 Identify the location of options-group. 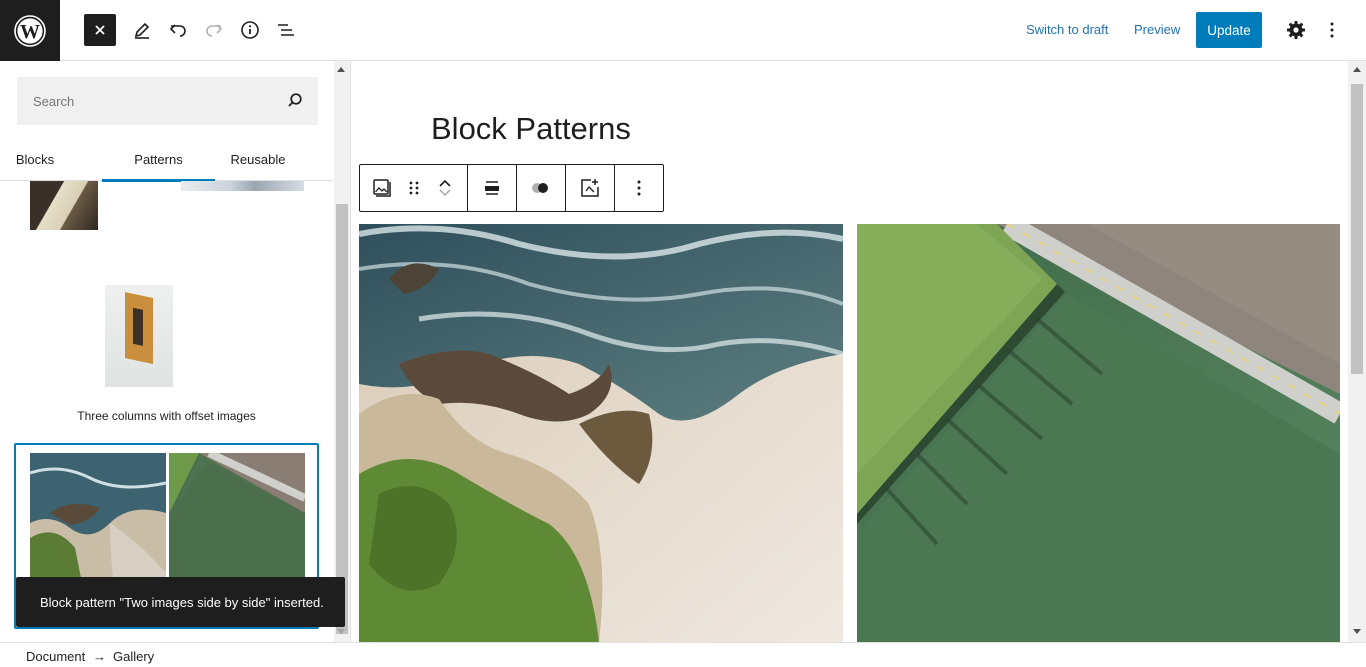
(639, 188).